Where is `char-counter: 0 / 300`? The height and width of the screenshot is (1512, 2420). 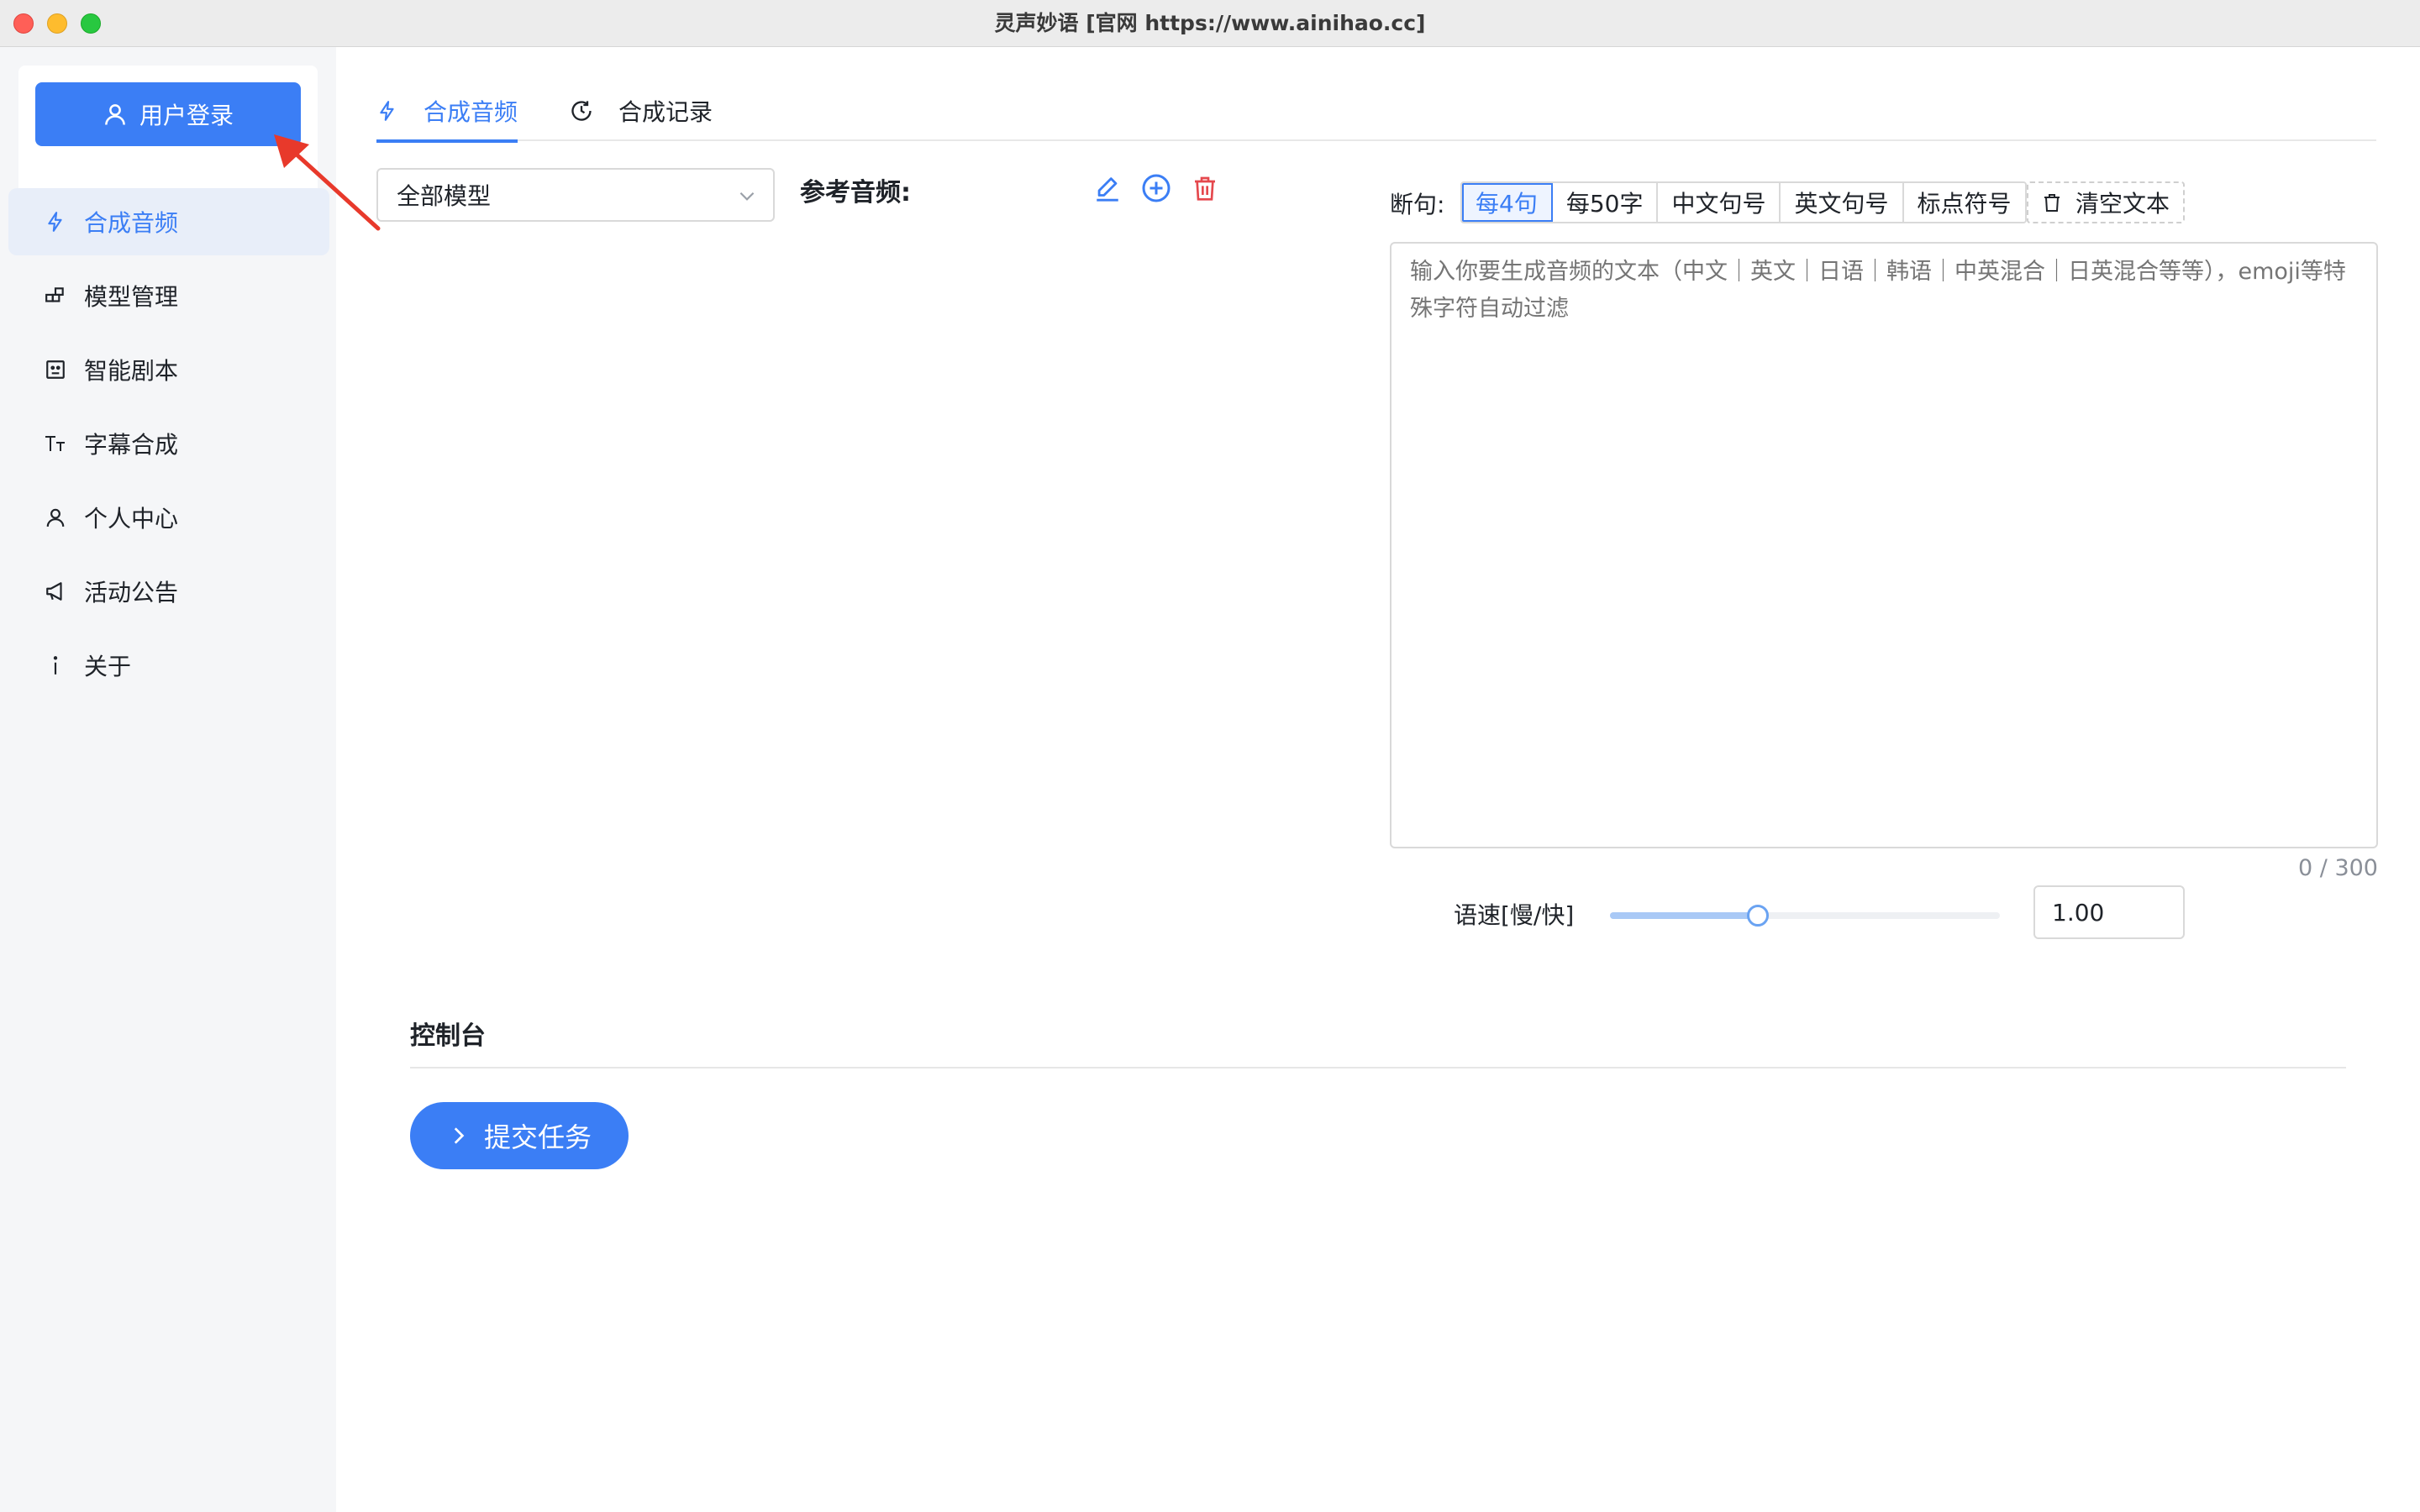
char-counter: 0 / 300 is located at coordinates (2338, 868).